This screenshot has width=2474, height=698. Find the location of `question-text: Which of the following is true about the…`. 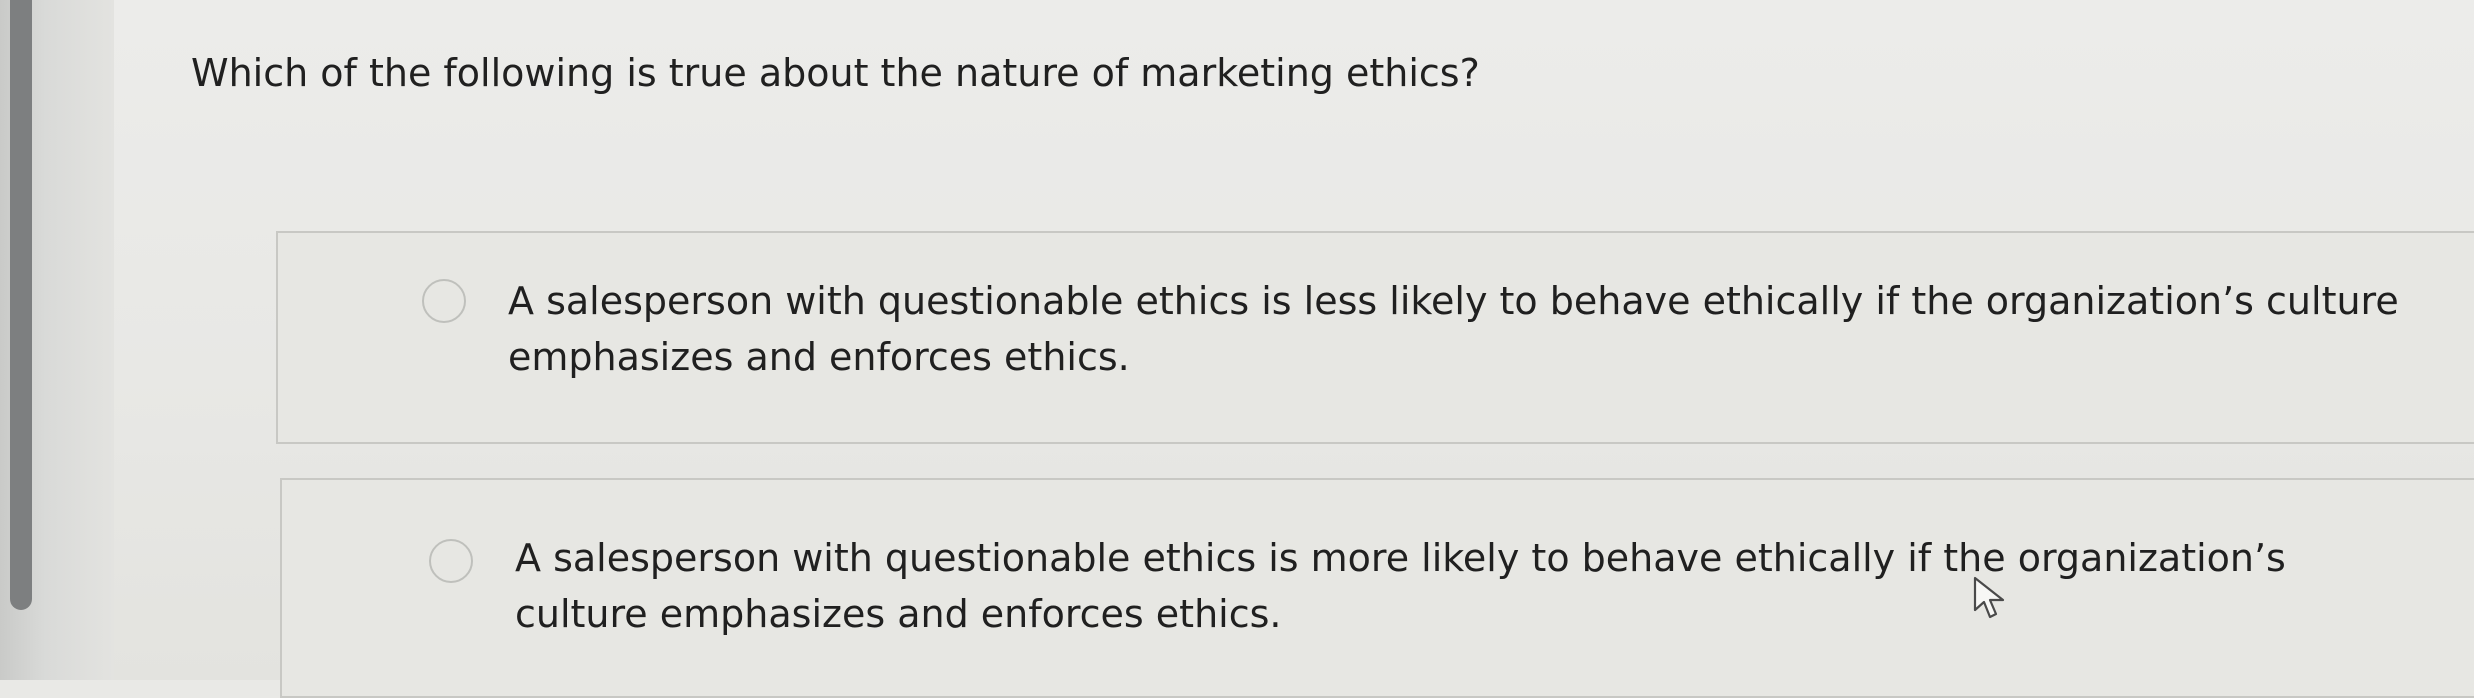

question-text: Which of the following is true about the… is located at coordinates (835, 73).